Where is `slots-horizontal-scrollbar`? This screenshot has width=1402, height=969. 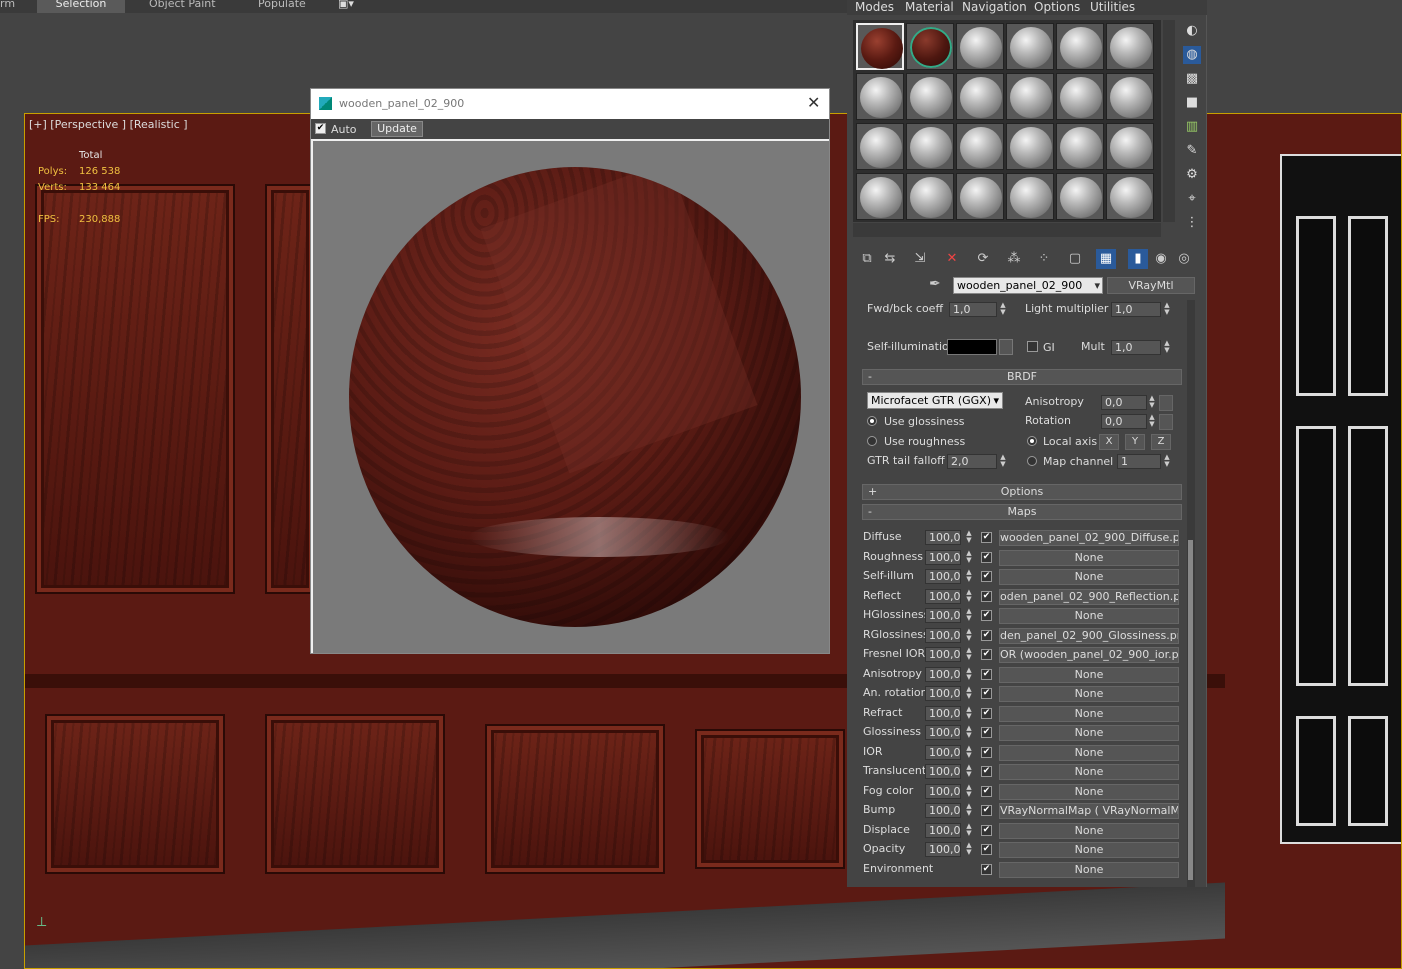
slots-horizontal-scrollbar is located at coordinates (1007, 230).